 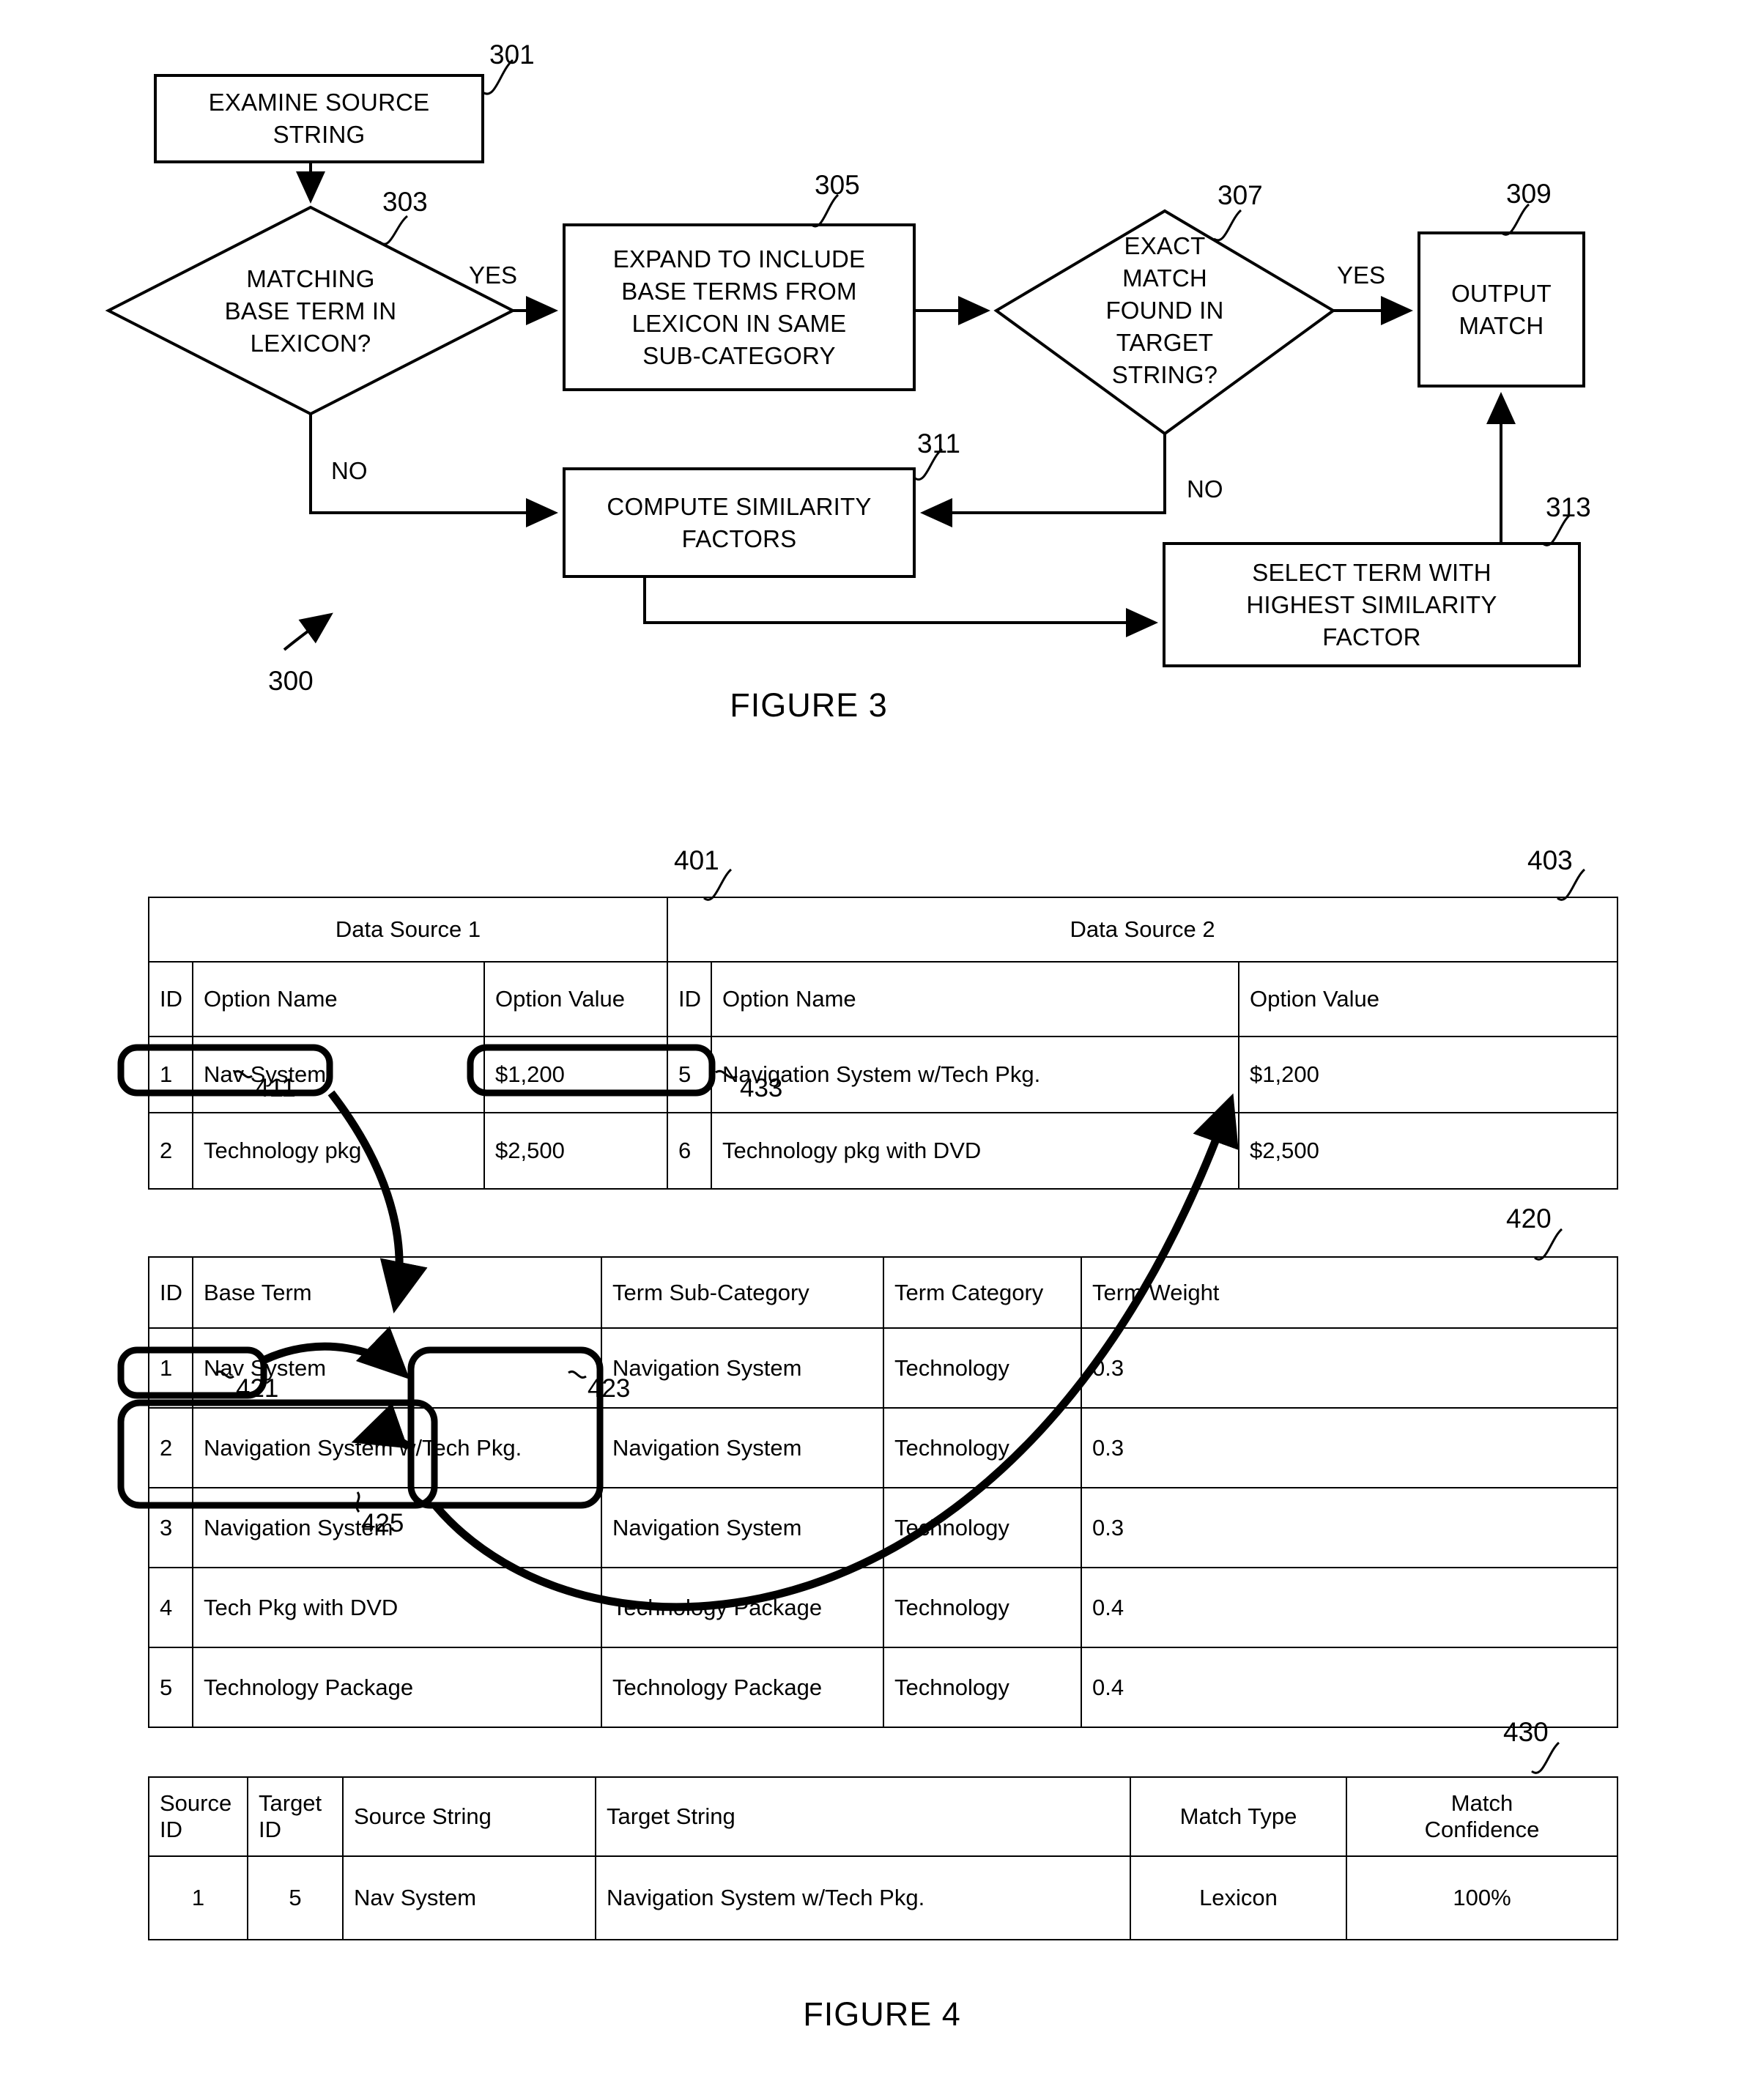 I want to click on ref-numeral-305: 305, so click(x=837, y=185).